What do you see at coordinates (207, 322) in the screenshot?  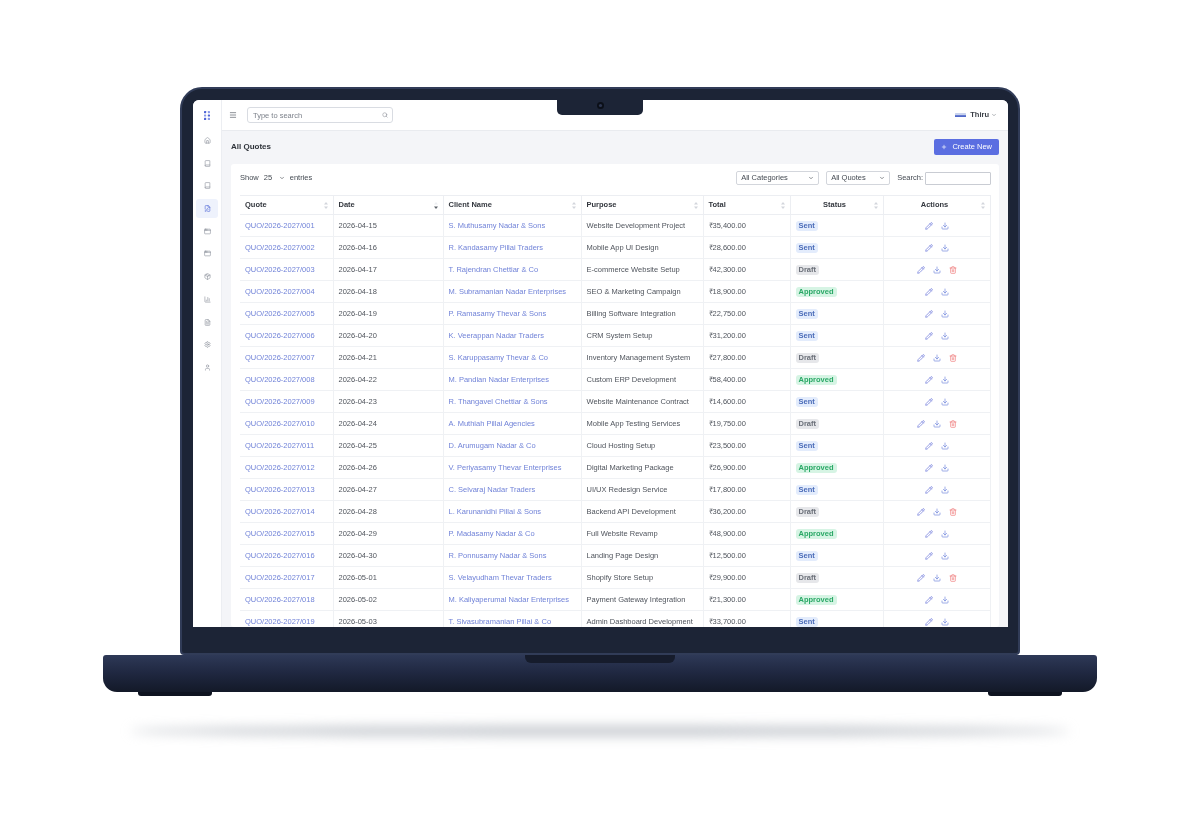 I see `document-icon` at bounding box center [207, 322].